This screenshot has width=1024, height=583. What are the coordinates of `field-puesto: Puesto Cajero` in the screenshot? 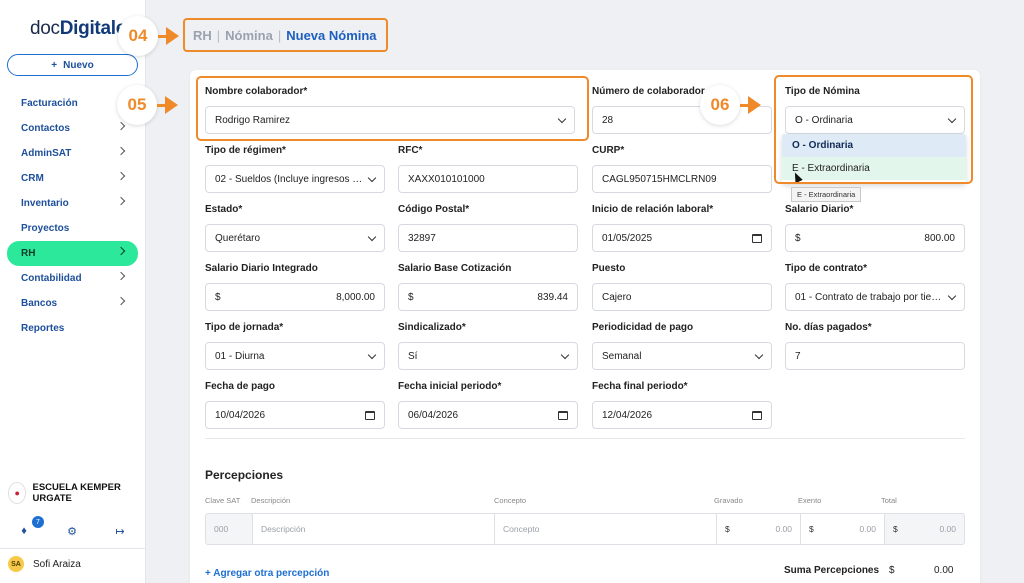 It's located at (682, 287).